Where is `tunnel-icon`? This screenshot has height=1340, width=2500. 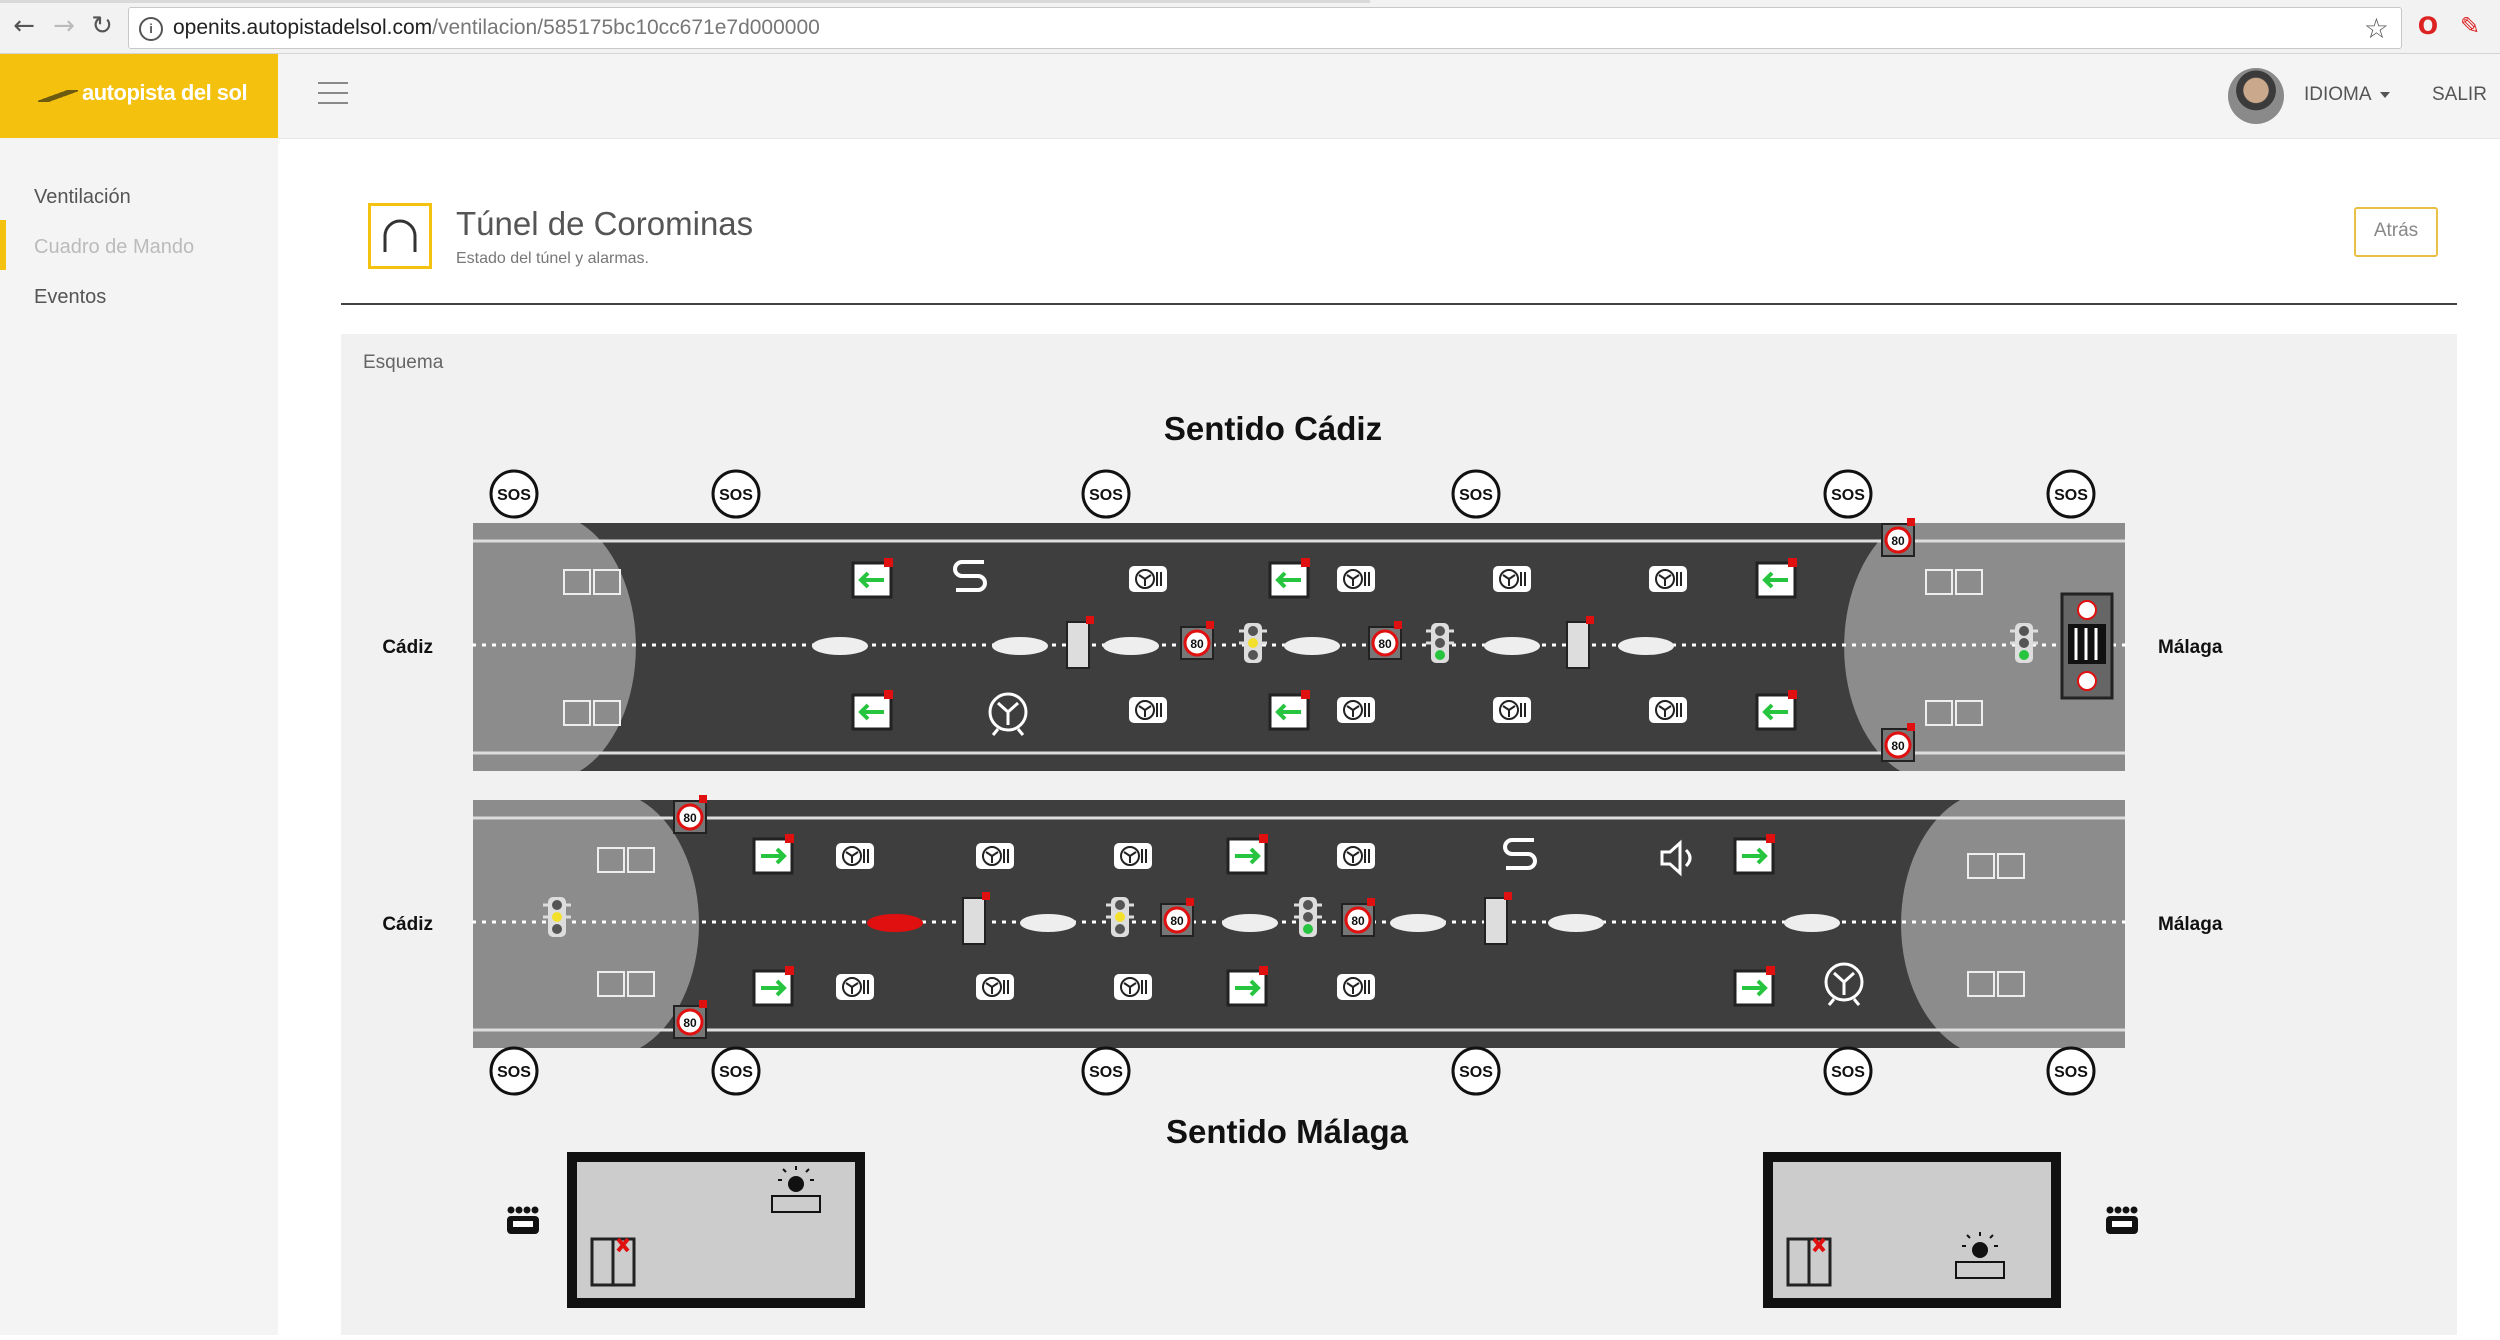
tunnel-icon is located at coordinates (400, 236).